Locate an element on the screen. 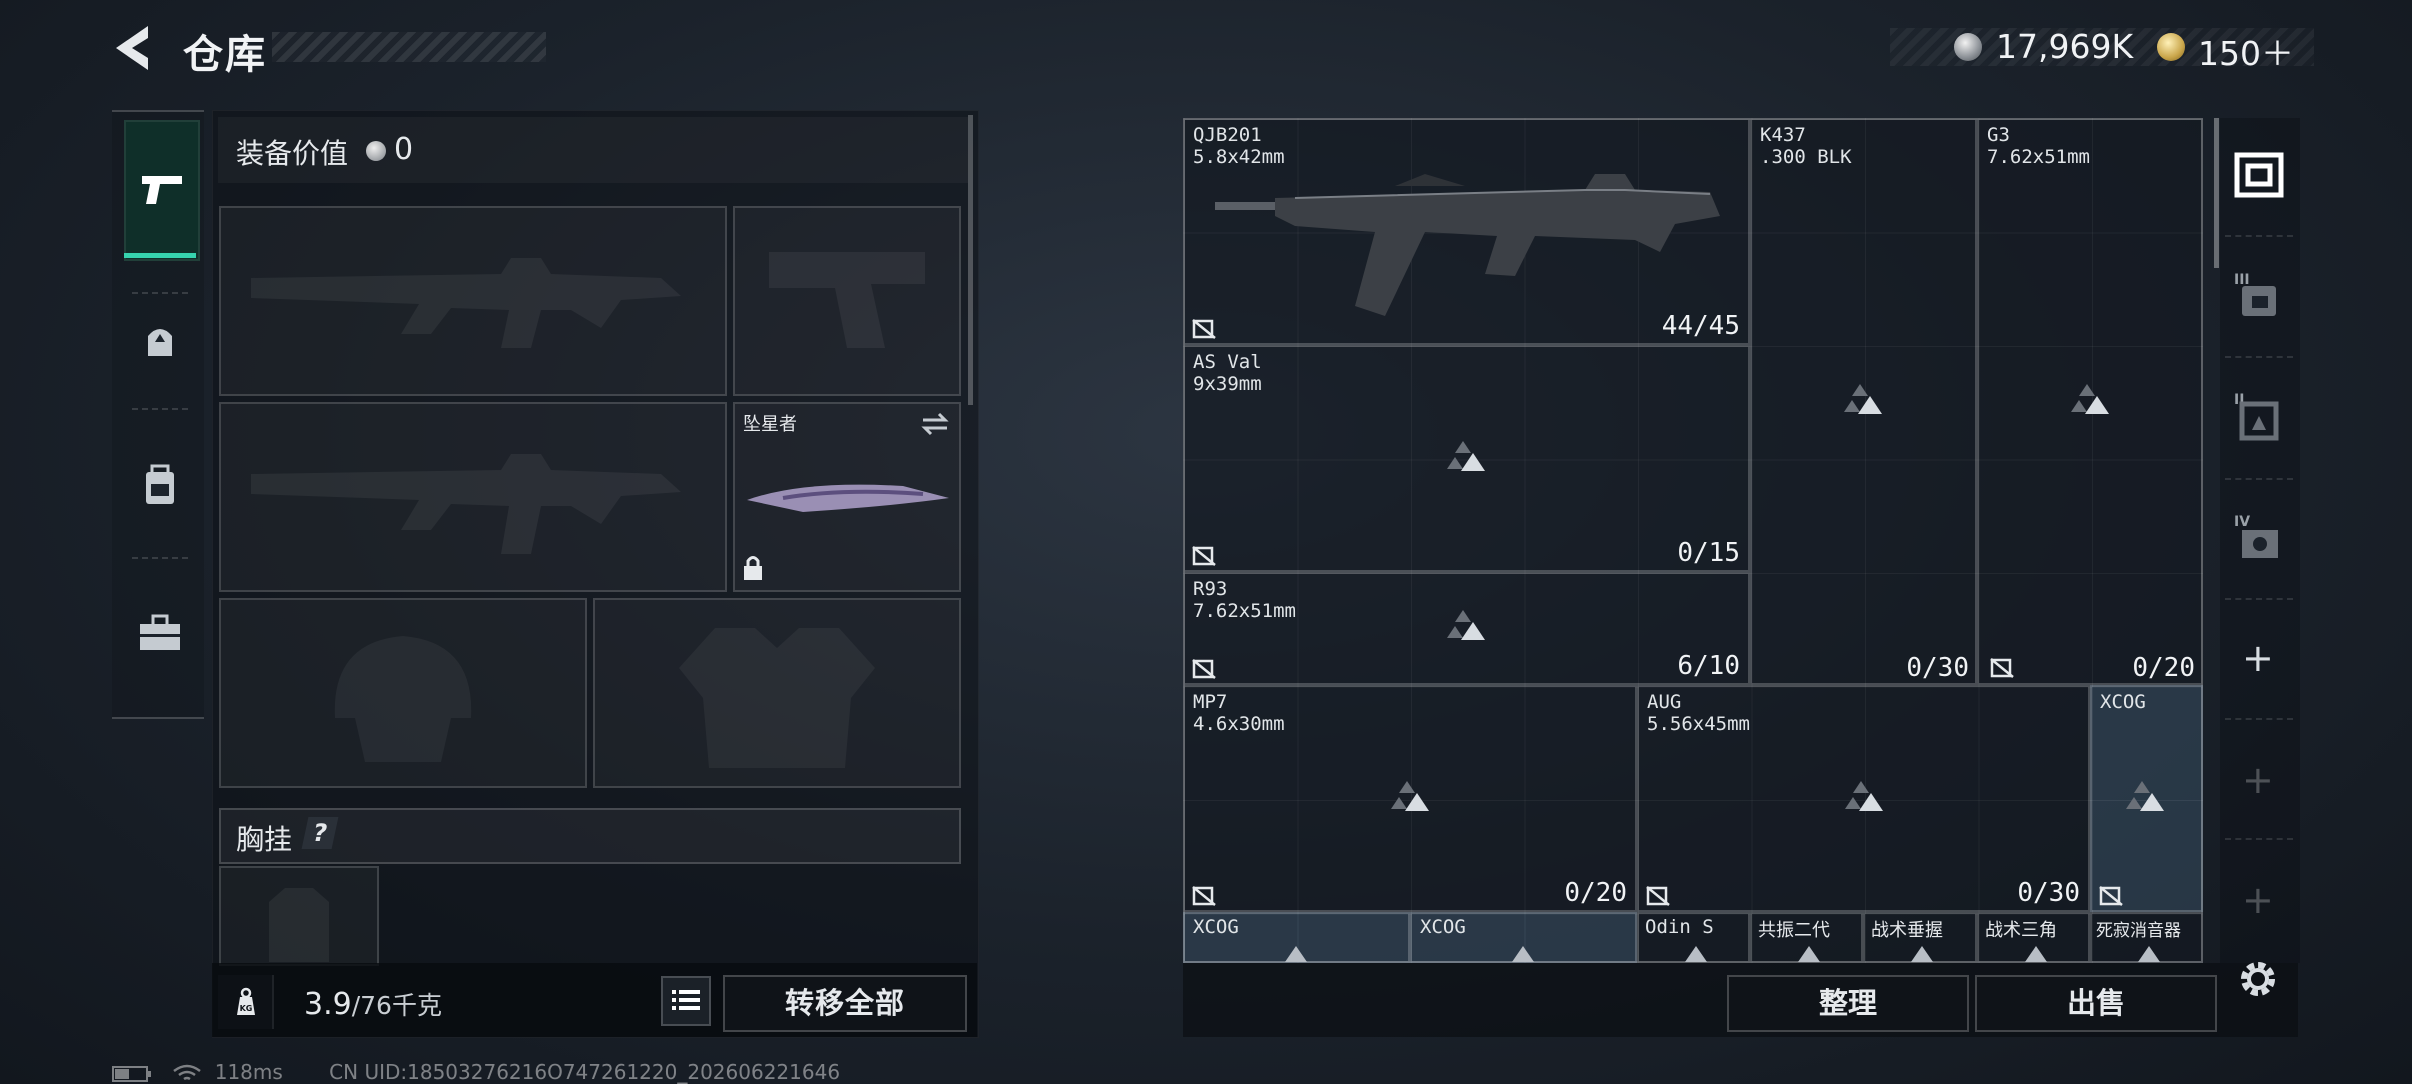 Image resolution: width=2412 pixels, height=1084 pixels. silver-coin-icon is located at coordinates (376, 151).